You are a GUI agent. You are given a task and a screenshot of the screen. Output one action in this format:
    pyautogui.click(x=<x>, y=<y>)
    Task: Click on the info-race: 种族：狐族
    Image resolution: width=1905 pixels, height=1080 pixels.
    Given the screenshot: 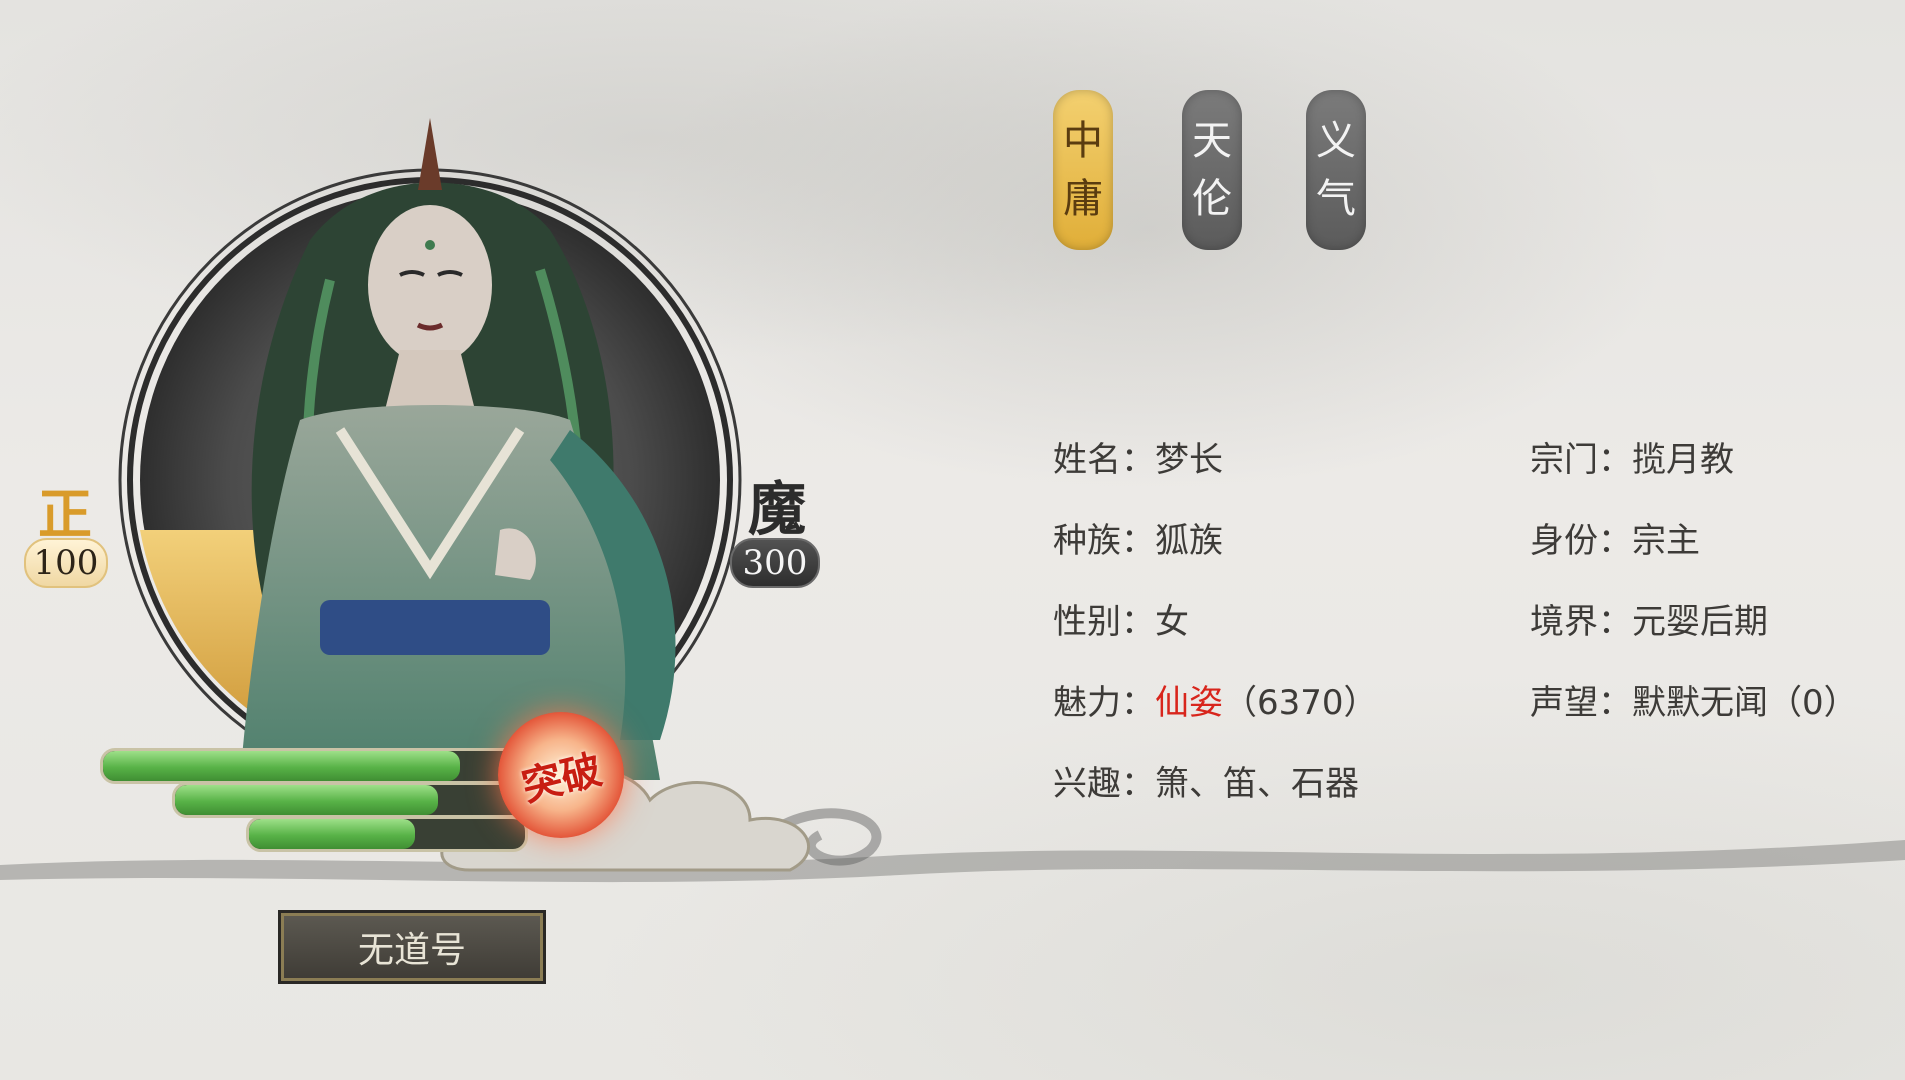 What is the action you would take?
    pyautogui.click(x=1138, y=537)
    